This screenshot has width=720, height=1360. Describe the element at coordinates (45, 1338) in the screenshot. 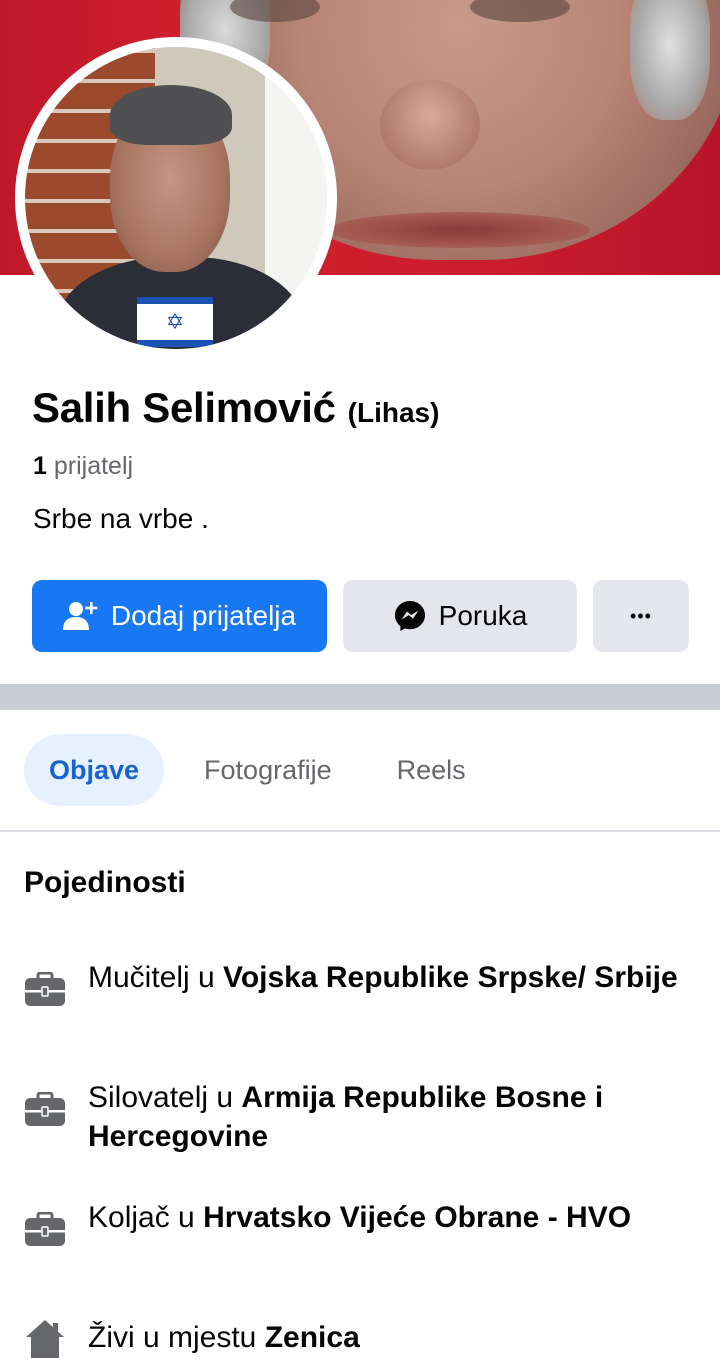

I see `home-icon` at that location.